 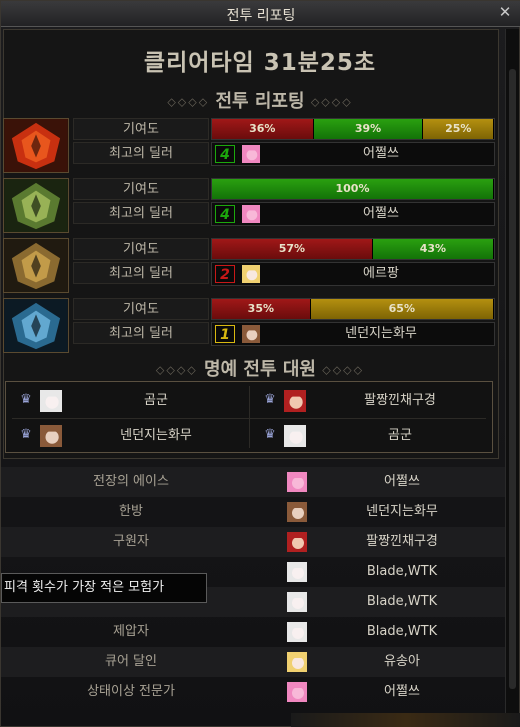 I want to click on party-row: 기여도 100% 최고의 딜러 4 어쩔쓰, so click(x=250, y=206).